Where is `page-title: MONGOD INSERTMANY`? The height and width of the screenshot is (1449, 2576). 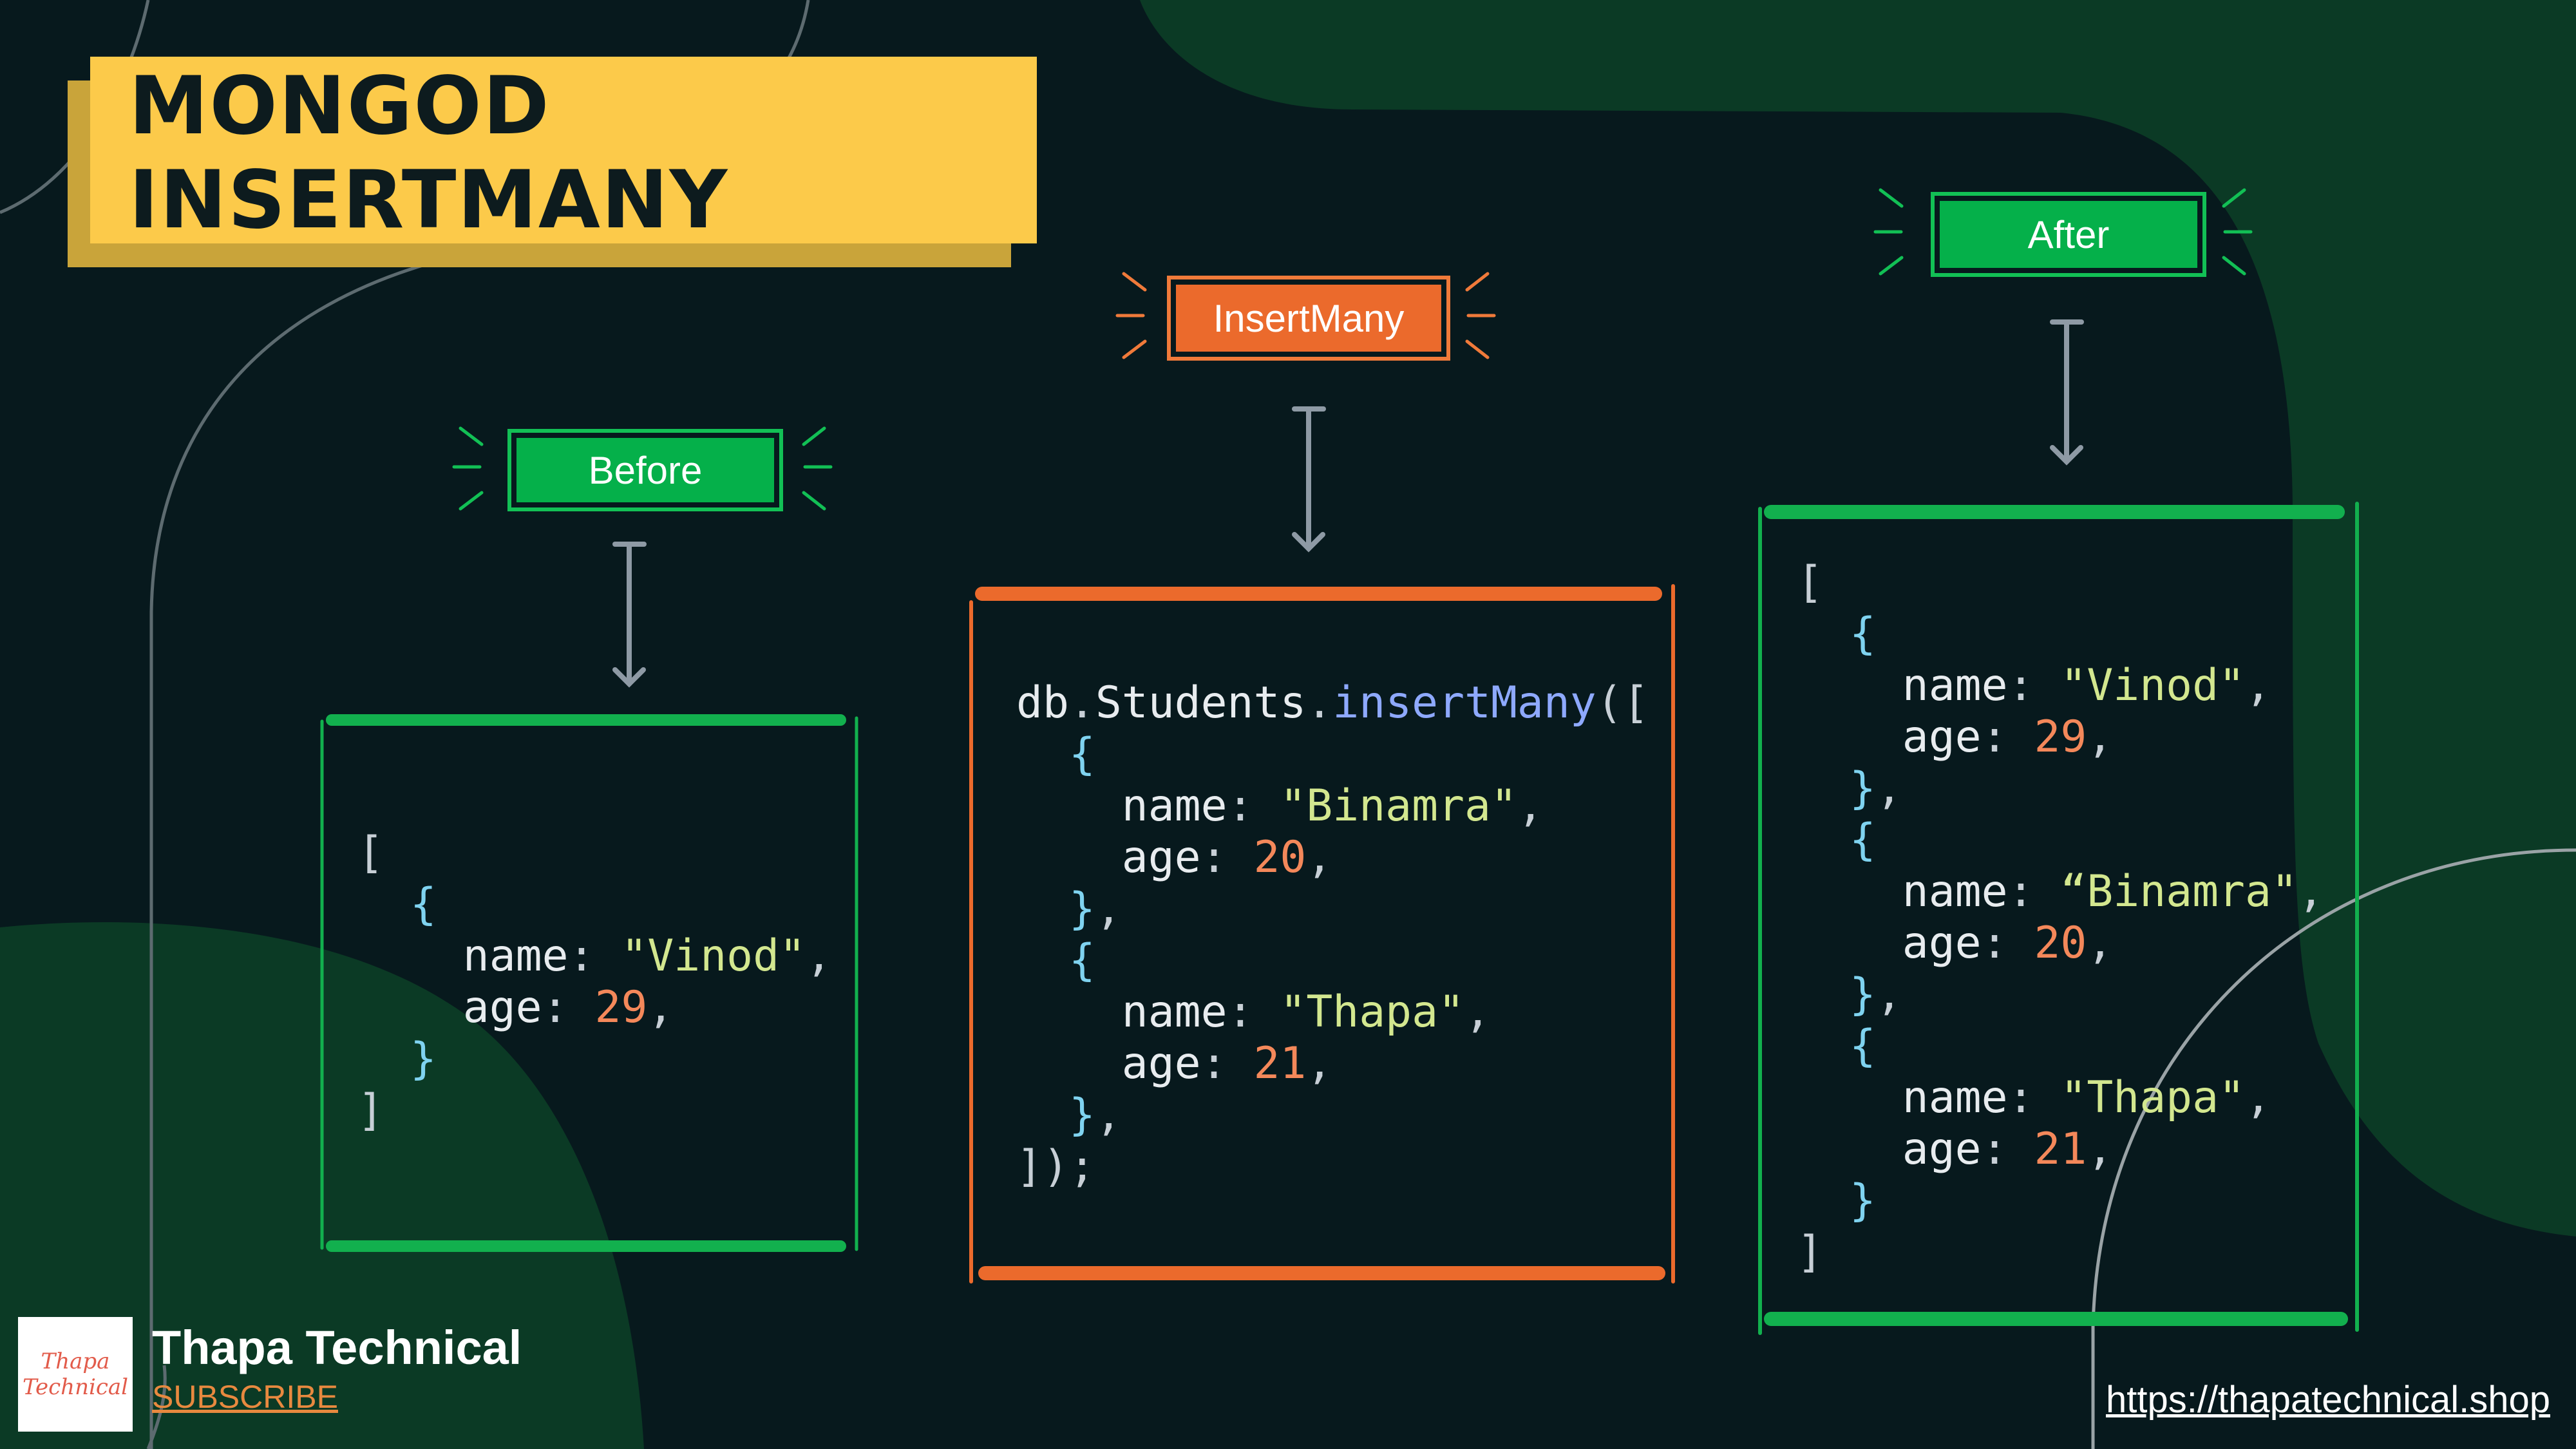
page-title: MONGOD INSERTMANY is located at coordinates (429, 153).